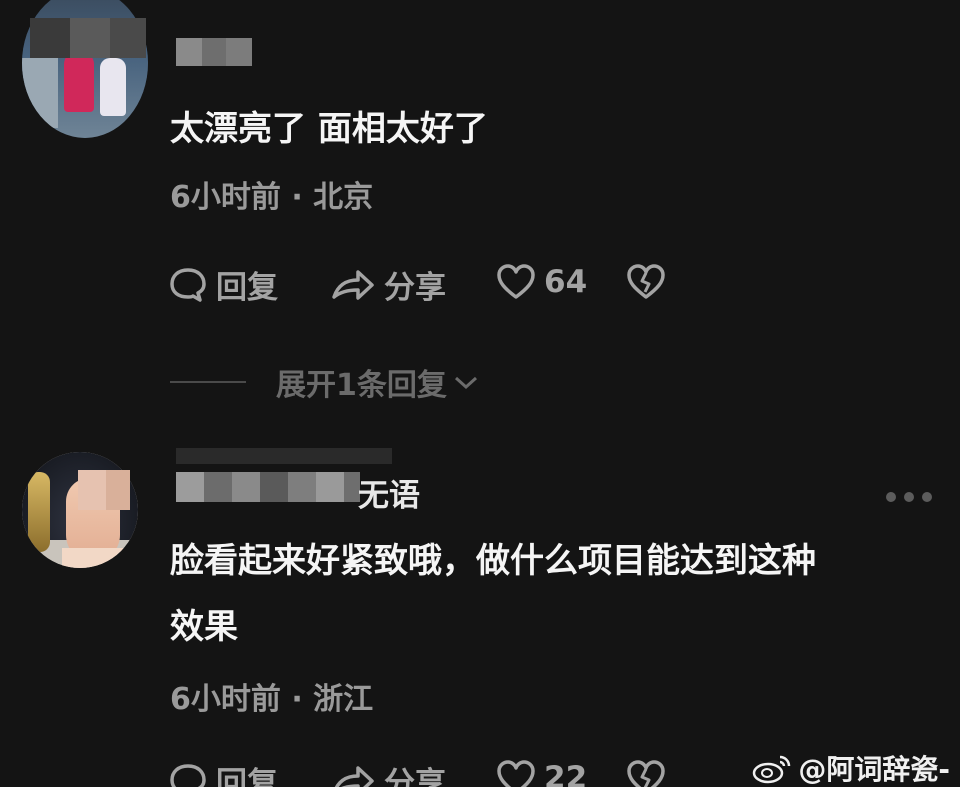 This screenshot has height=787, width=960. I want to click on divider-line, so click(208, 382).